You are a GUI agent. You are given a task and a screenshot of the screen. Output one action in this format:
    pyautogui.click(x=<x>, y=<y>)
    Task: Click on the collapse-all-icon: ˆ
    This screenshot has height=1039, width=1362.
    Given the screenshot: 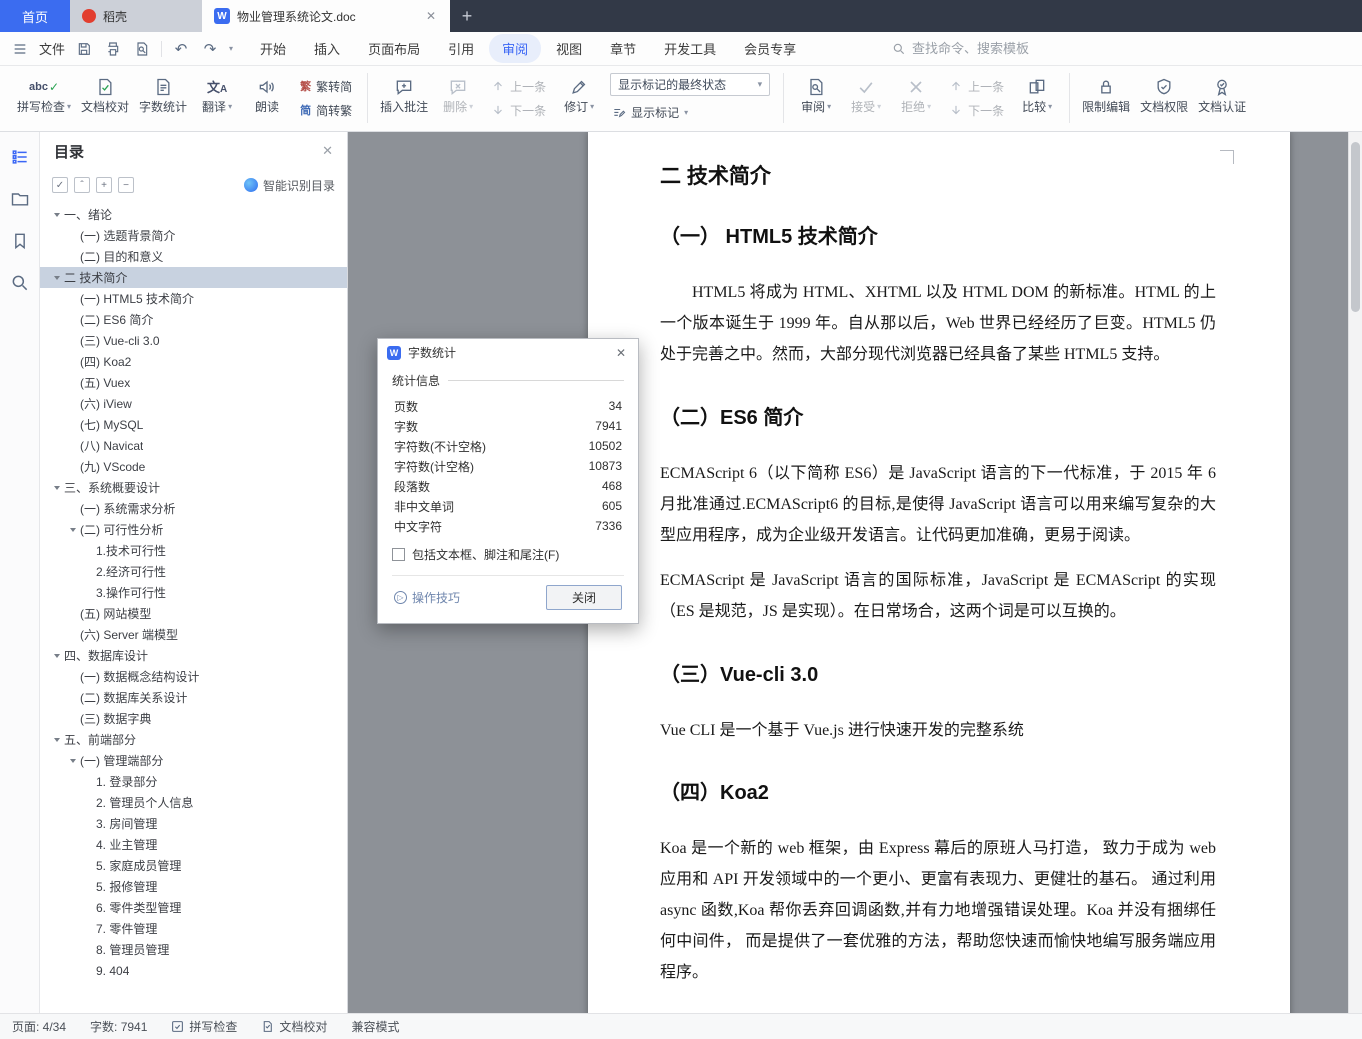 What is the action you would take?
    pyautogui.click(x=82, y=185)
    